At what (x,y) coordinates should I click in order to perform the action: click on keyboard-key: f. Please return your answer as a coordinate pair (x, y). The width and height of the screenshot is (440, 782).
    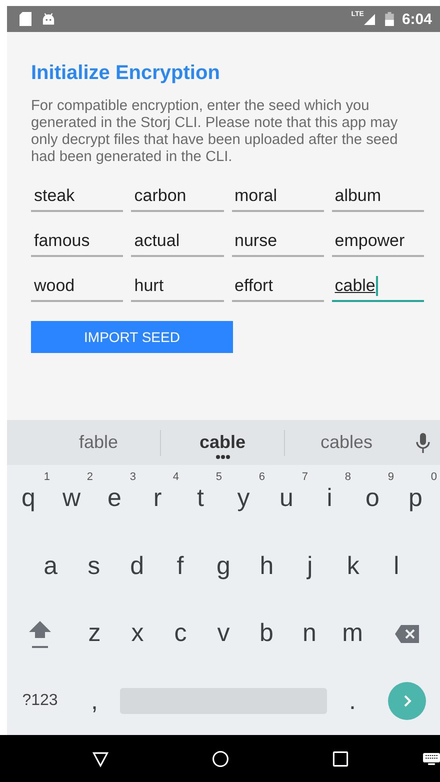
    Looking at the image, I should click on (180, 566).